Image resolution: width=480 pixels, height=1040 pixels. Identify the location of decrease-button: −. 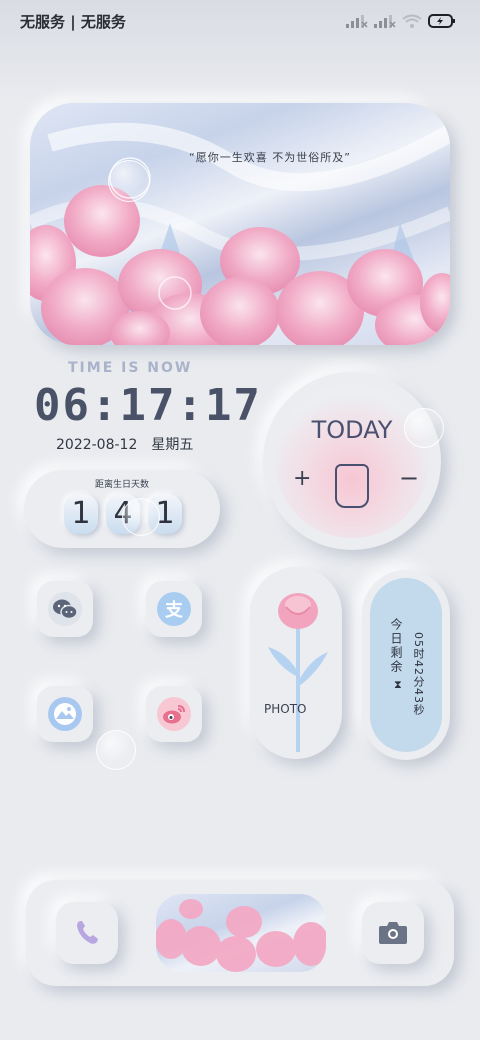
(409, 478).